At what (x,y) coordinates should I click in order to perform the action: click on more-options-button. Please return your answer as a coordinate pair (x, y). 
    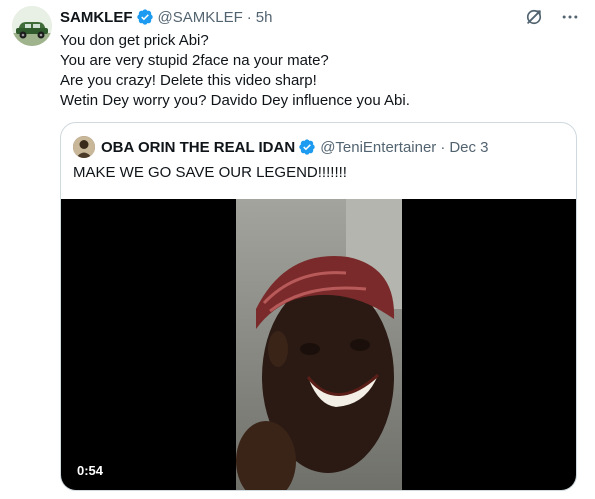
    Looking at the image, I should click on (570, 17).